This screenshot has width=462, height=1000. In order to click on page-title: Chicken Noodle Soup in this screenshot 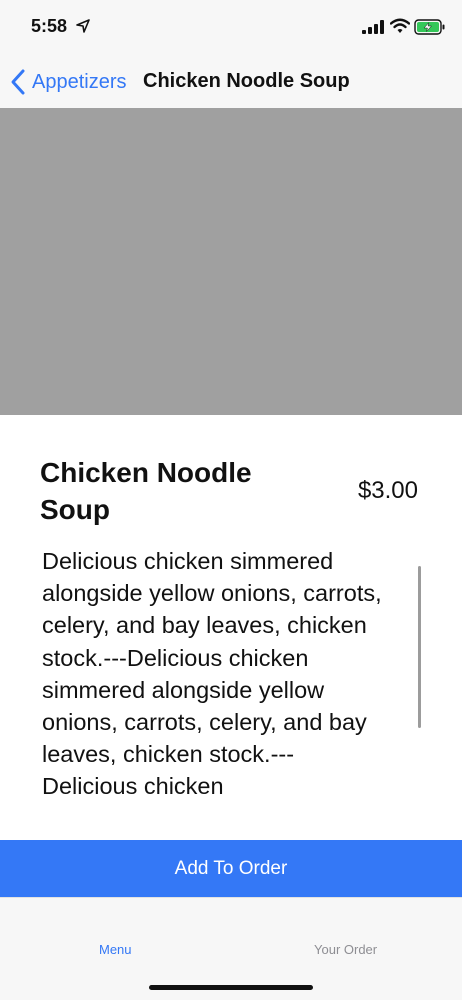, I will do `click(246, 81)`.